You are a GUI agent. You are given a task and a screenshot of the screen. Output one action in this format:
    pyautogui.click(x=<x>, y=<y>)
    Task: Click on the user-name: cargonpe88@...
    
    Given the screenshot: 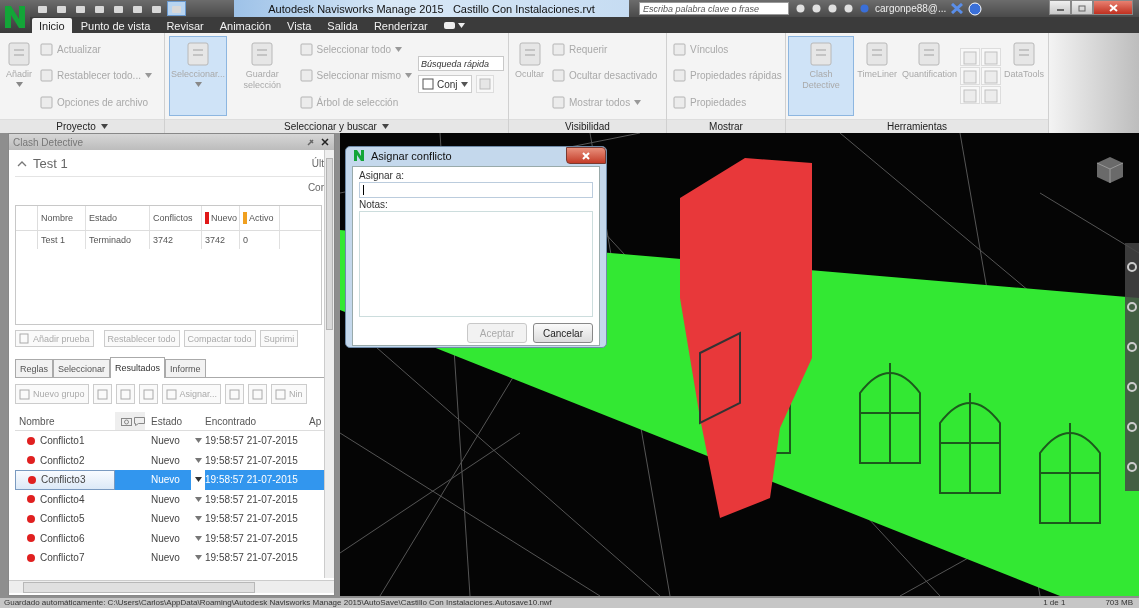 What is the action you would take?
    pyautogui.click(x=911, y=8)
    